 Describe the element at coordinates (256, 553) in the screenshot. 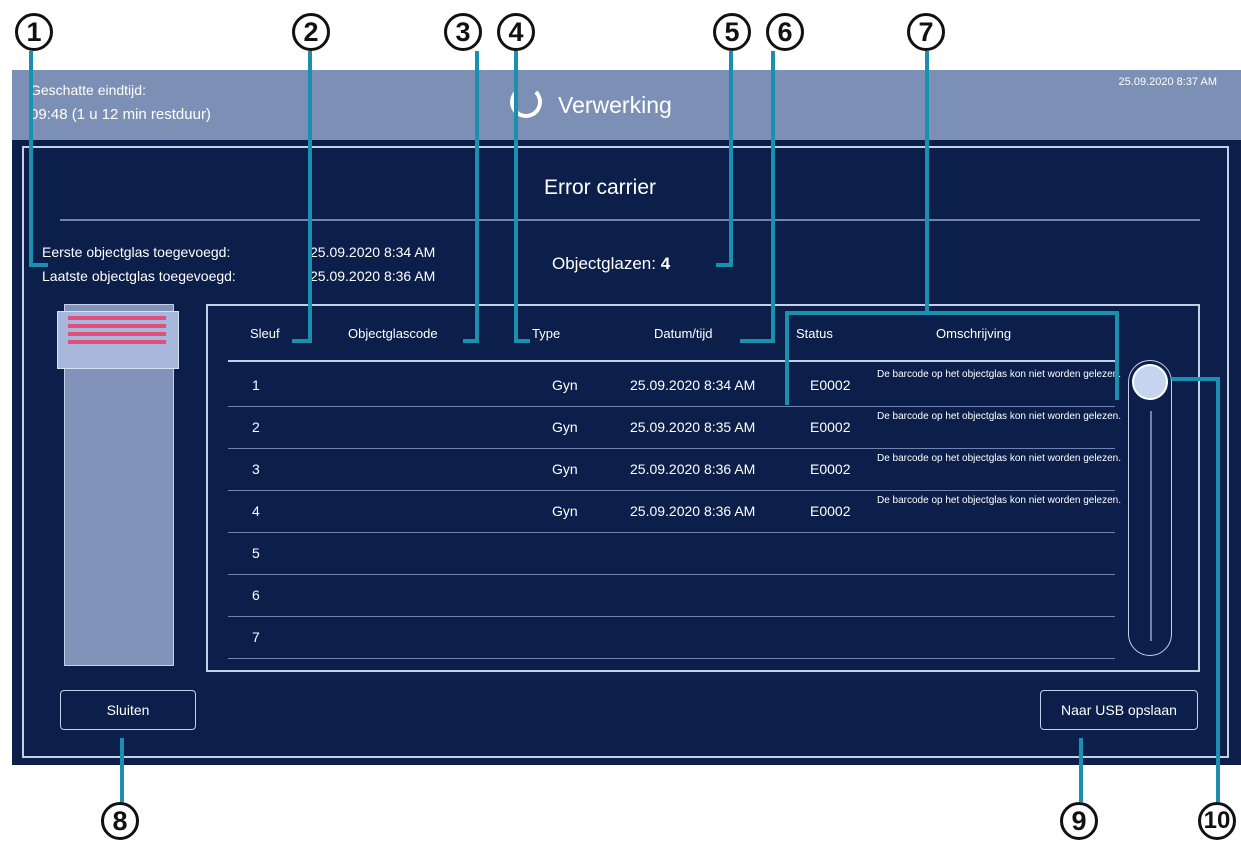

I see `cell-slot: 5` at that location.